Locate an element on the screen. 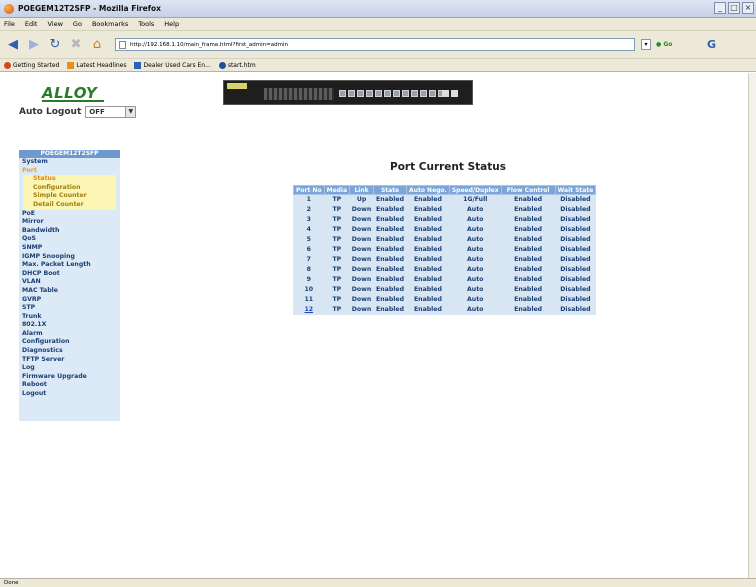 The height and width of the screenshot is (587, 756). sidebar-item-bandwidth: Bandwidth is located at coordinates (69, 231).